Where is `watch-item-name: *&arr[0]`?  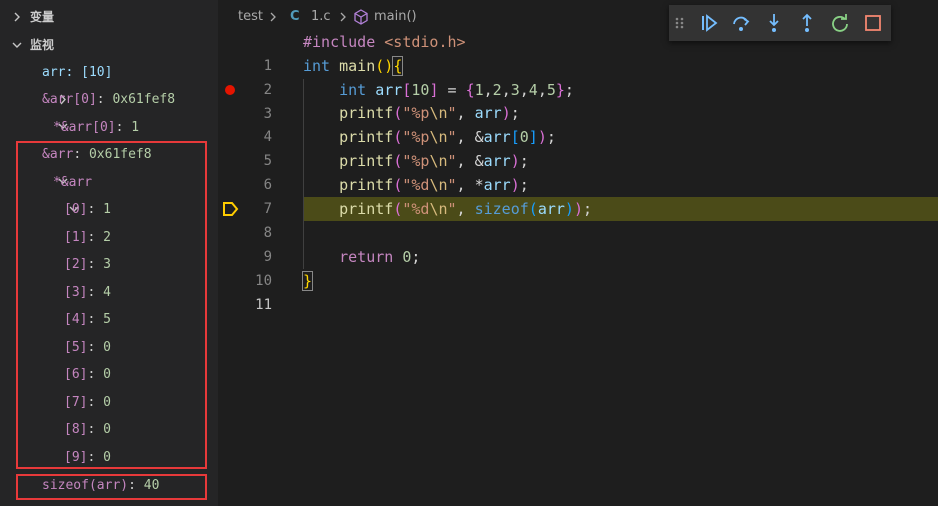 watch-item-name: *&arr[0] is located at coordinates (84, 127).